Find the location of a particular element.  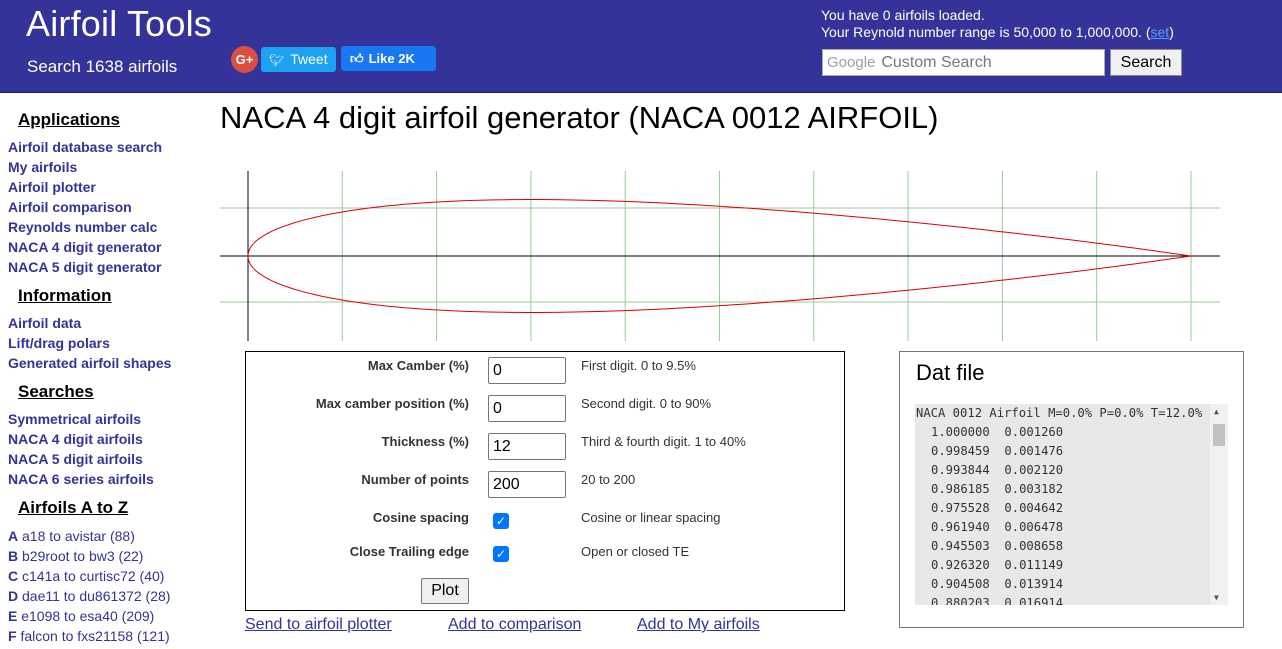

az-letter: F is located at coordinates (12, 636).